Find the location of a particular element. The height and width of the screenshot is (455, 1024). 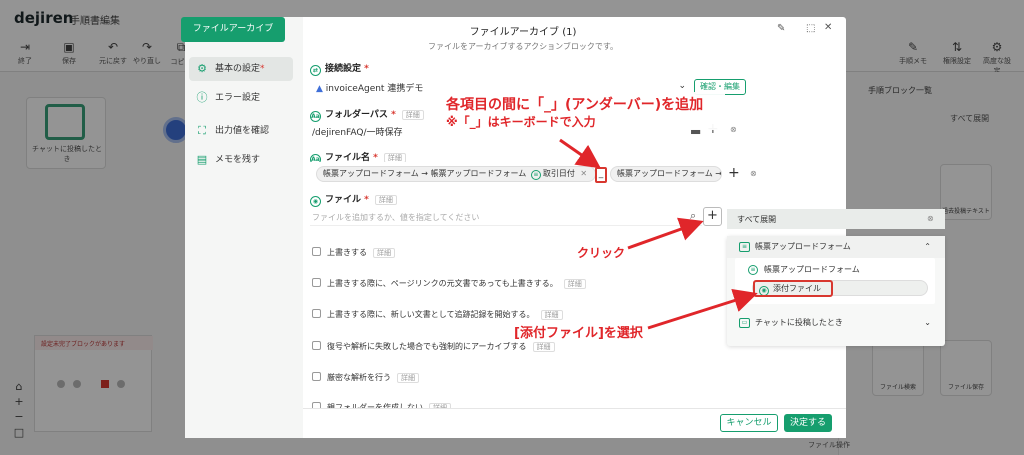

annotation-arrows is located at coordinates (658, 234).